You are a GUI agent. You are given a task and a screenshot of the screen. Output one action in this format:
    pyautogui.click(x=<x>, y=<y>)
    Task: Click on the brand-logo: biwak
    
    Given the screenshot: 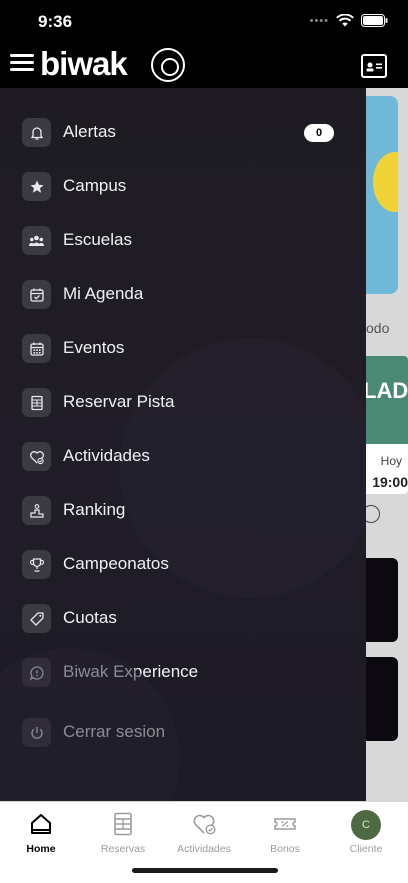 What is the action you would take?
    pyautogui.click(x=84, y=63)
    